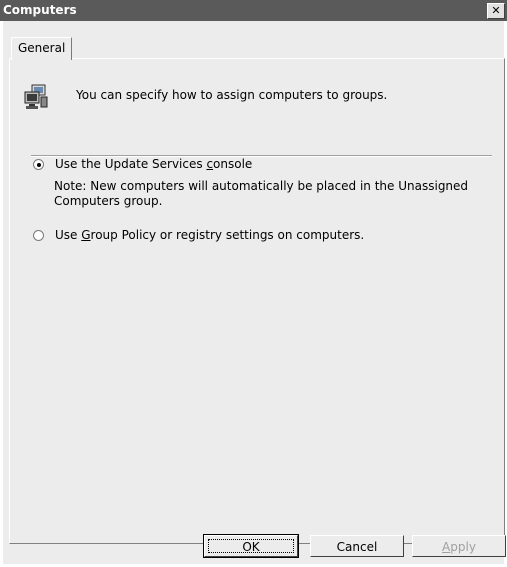  What do you see at coordinates (36, 96) in the screenshot?
I see `computers-icon` at bounding box center [36, 96].